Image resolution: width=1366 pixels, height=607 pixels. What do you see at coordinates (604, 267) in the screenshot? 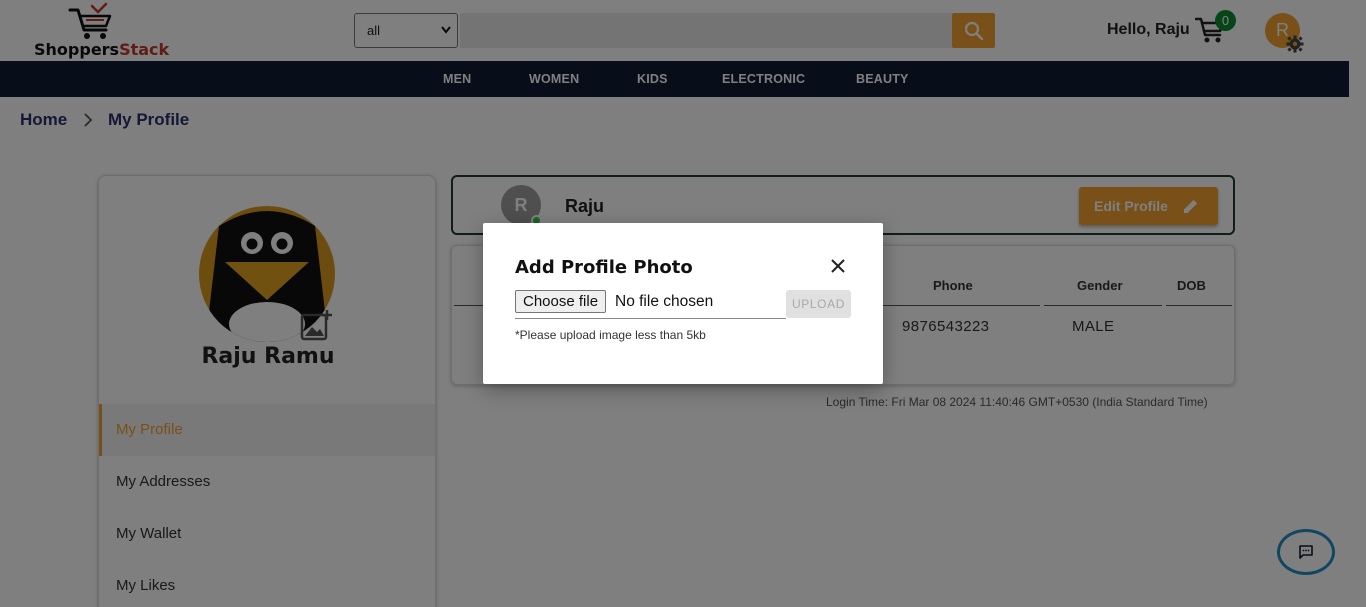
I see `dialog-title: Add Profile Photo` at bounding box center [604, 267].